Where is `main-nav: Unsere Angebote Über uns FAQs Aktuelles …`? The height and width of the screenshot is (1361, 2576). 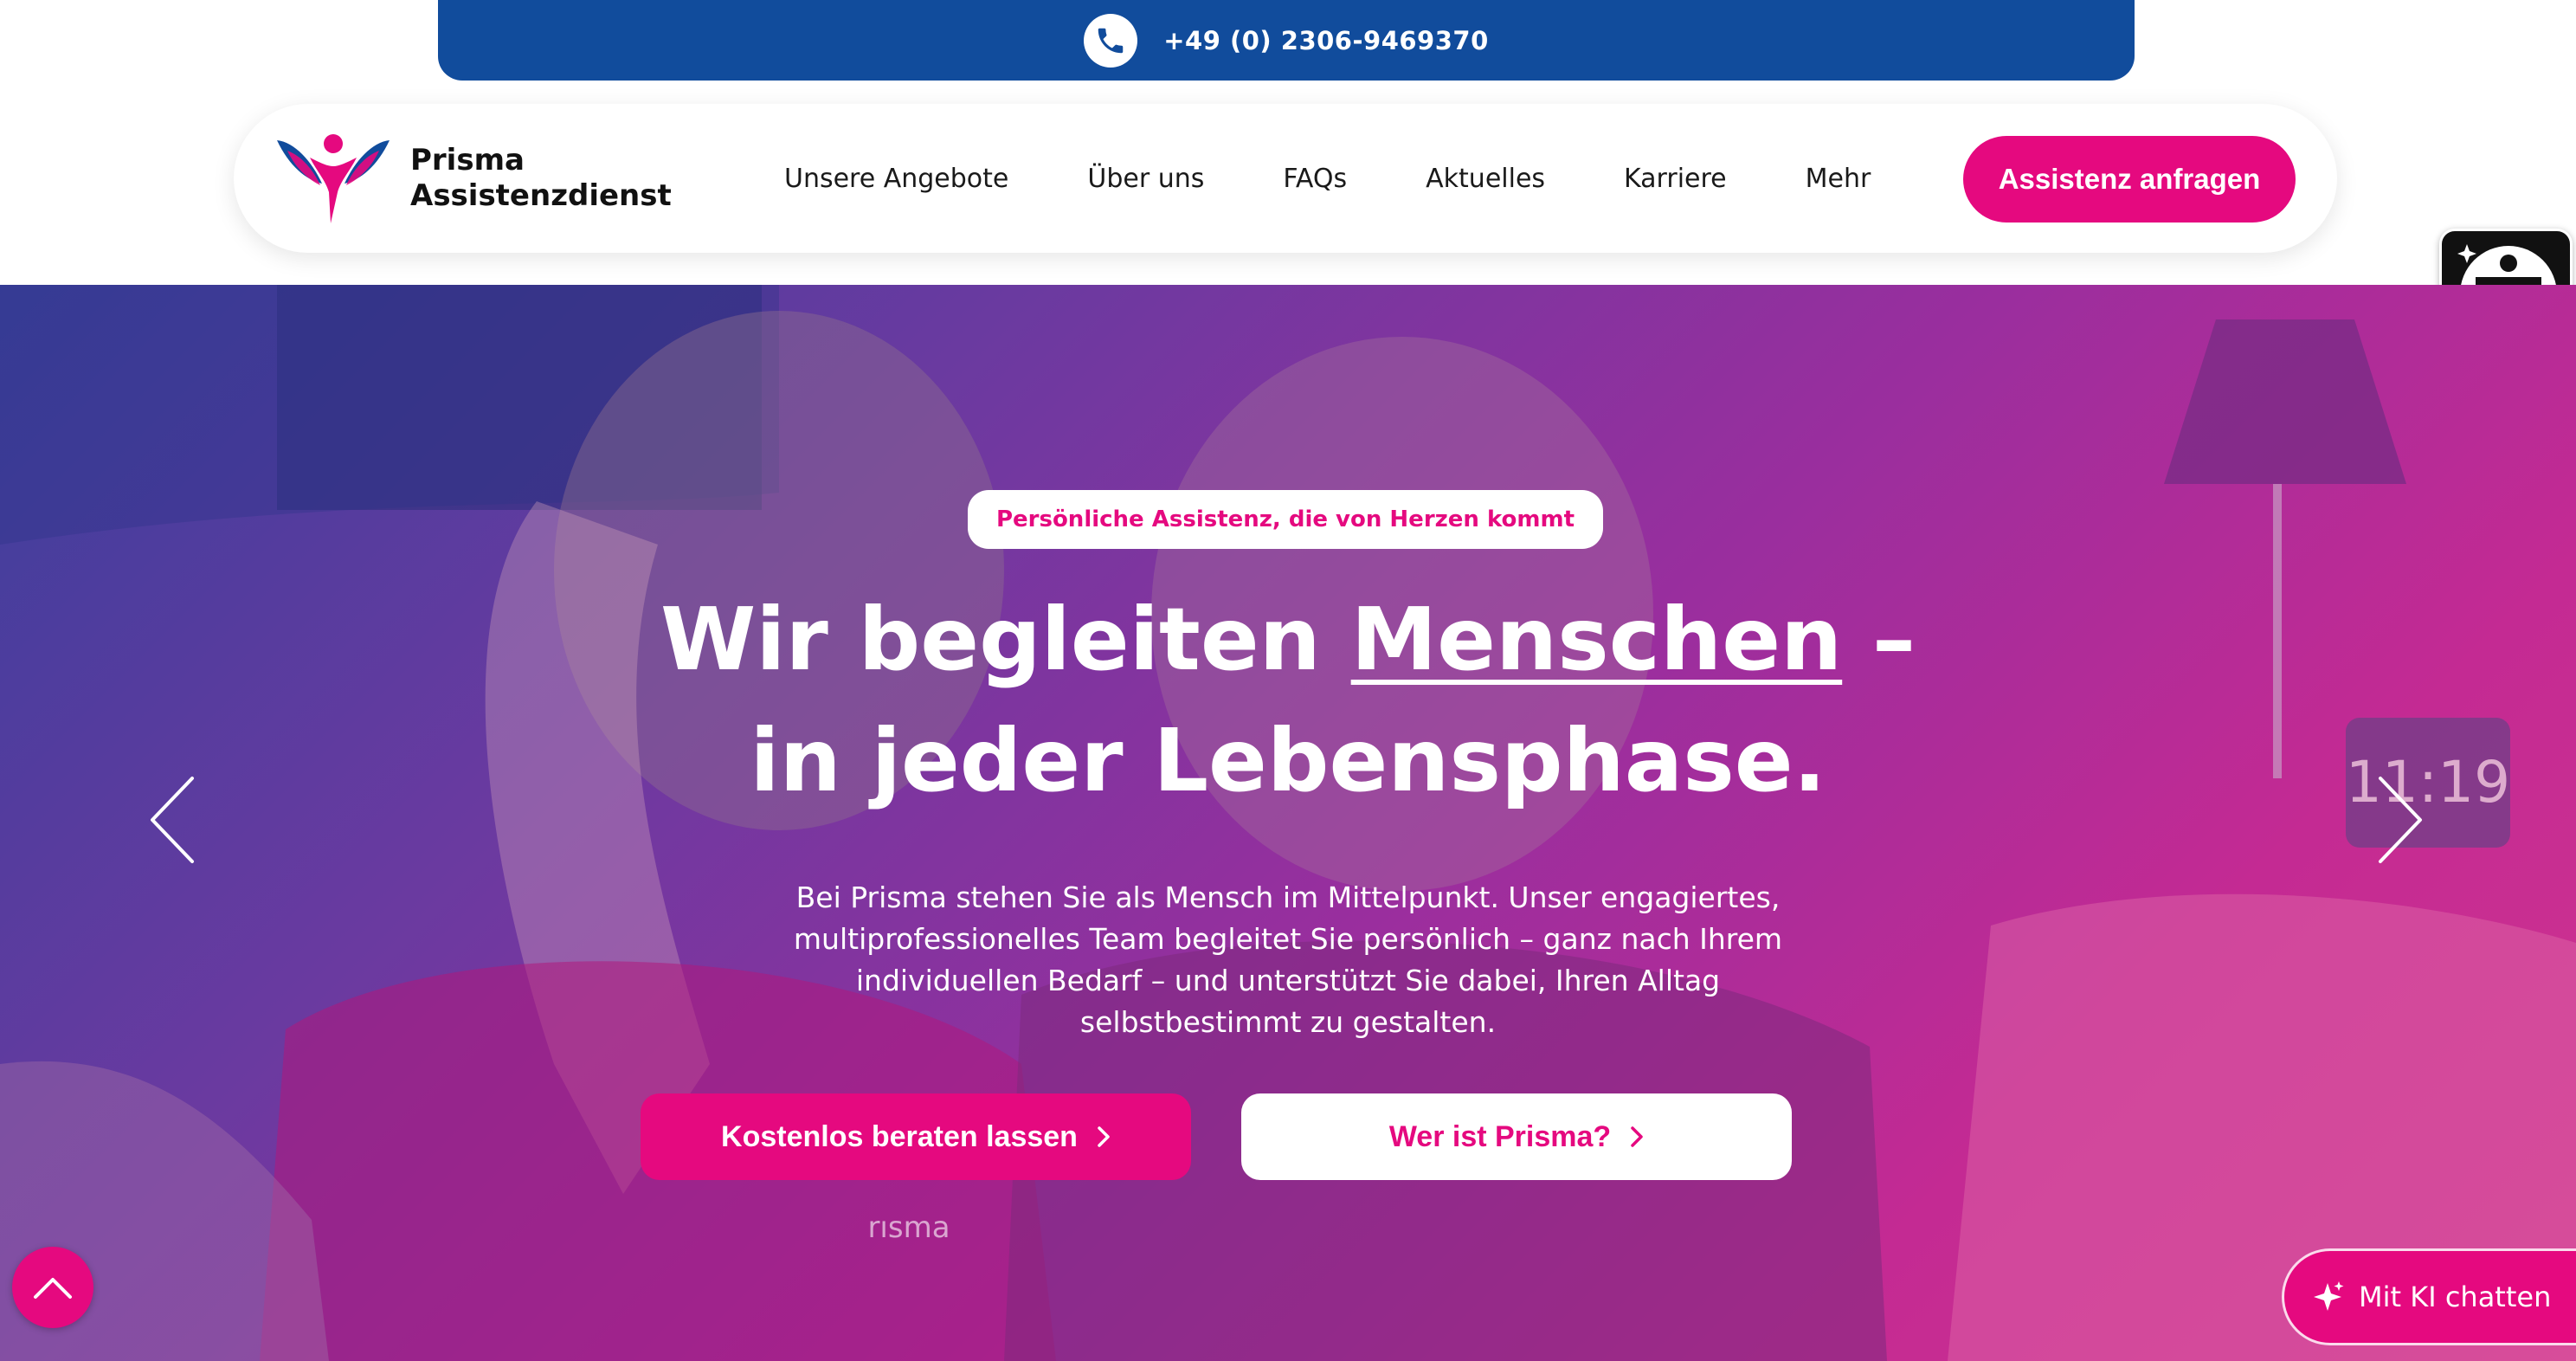 main-nav: Unsere Angebote Über uns FAQs Aktuelles … is located at coordinates (1327, 178).